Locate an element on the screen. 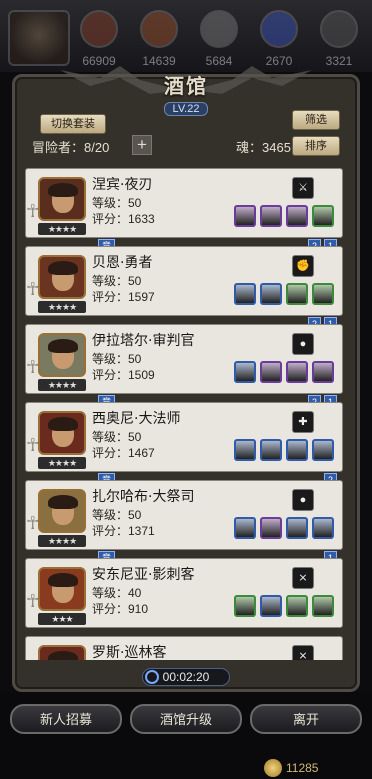 This screenshot has width=372, height=779. add-slot-button: + is located at coordinates (142, 145).